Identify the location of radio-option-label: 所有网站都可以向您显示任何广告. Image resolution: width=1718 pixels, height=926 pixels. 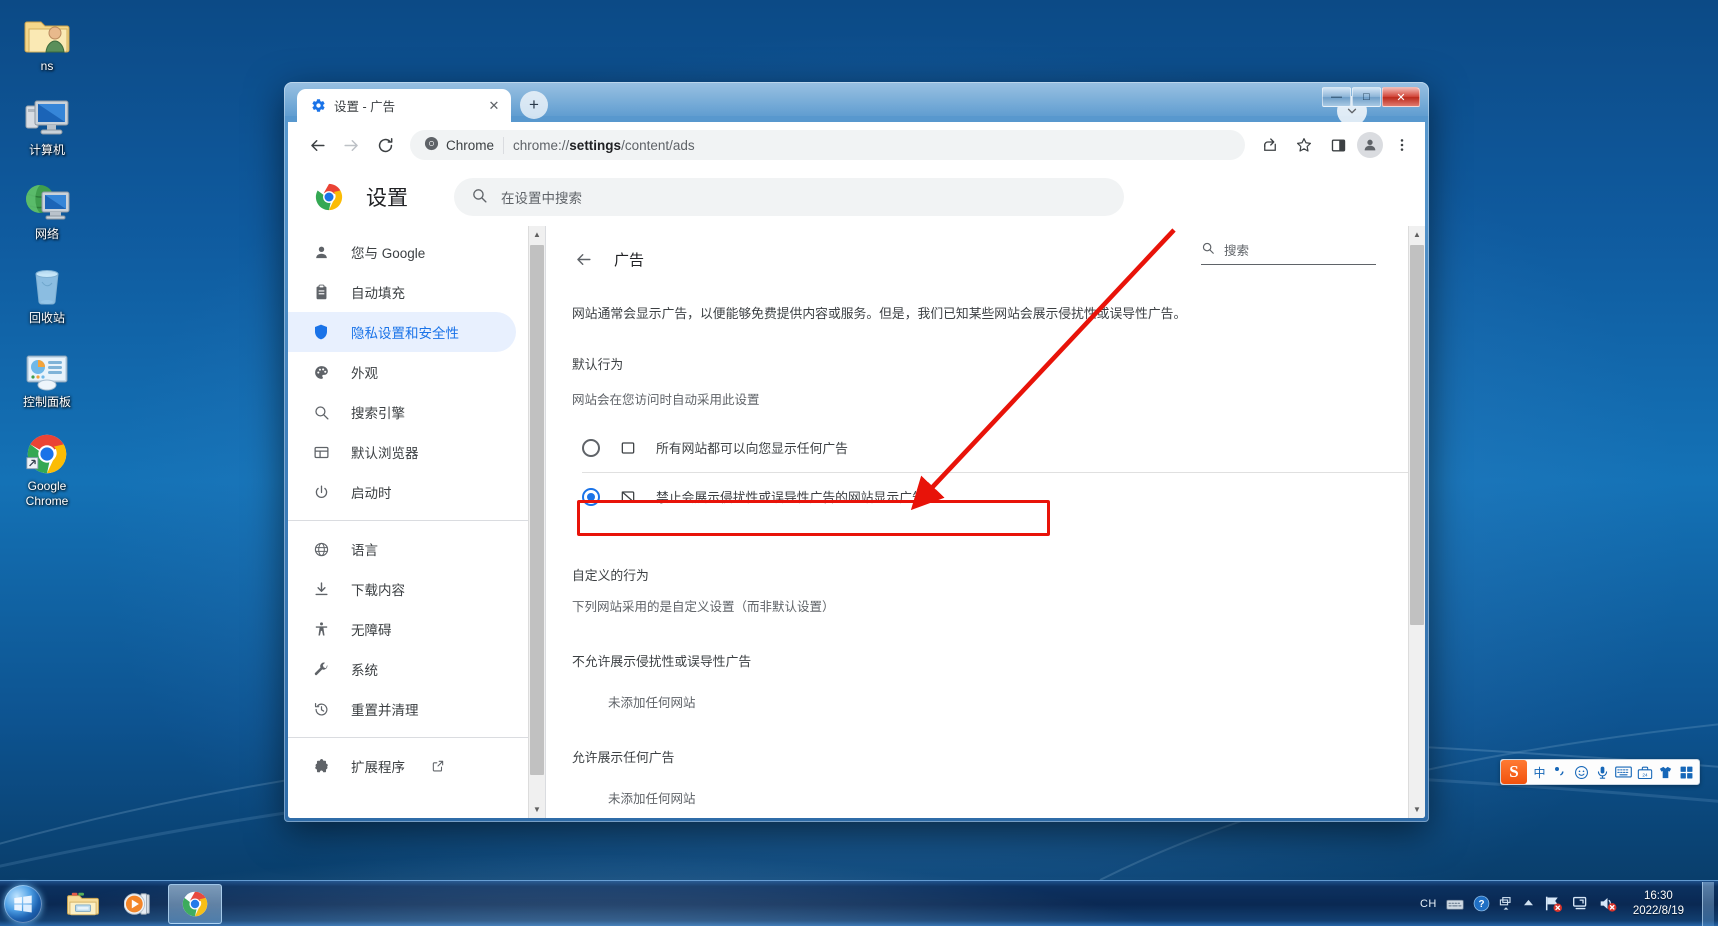
(752, 449).